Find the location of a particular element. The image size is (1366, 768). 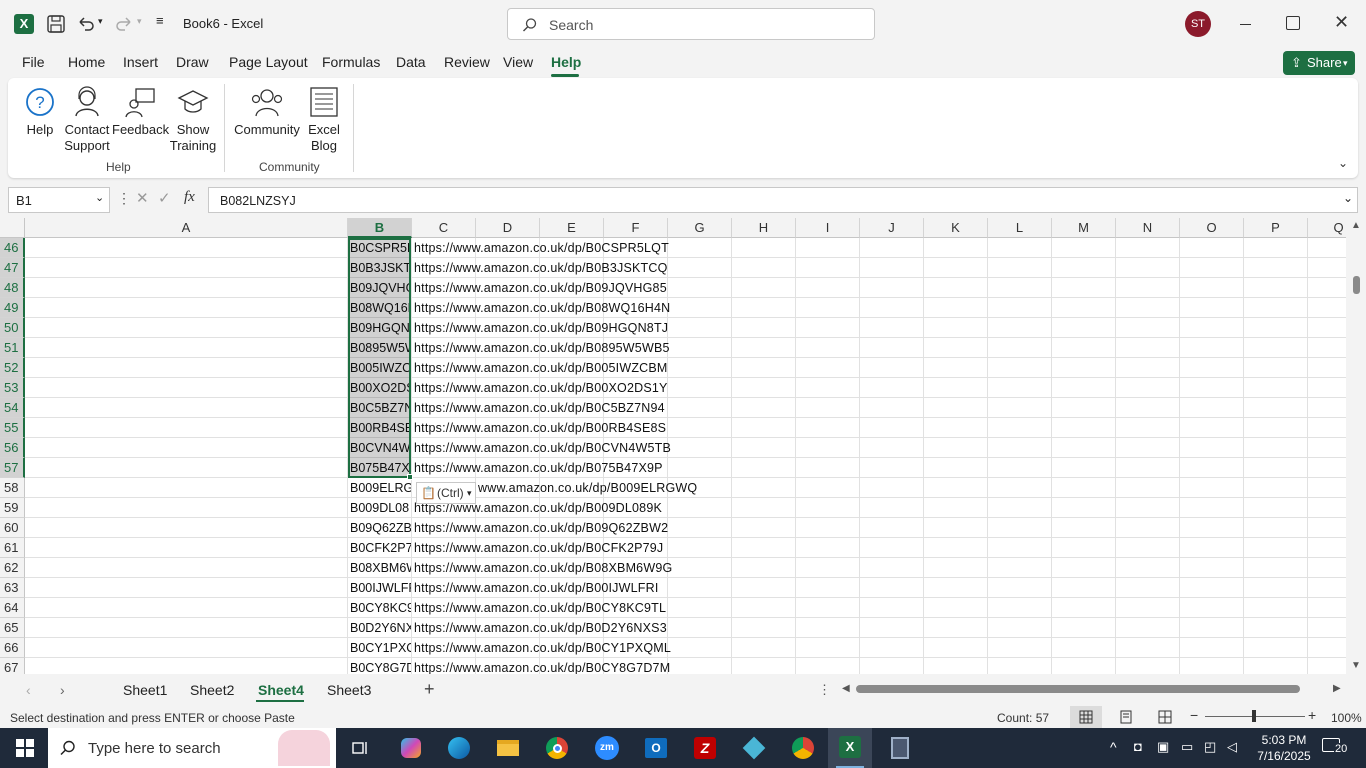

minimize-icon is located at coordinates (1246, 24).